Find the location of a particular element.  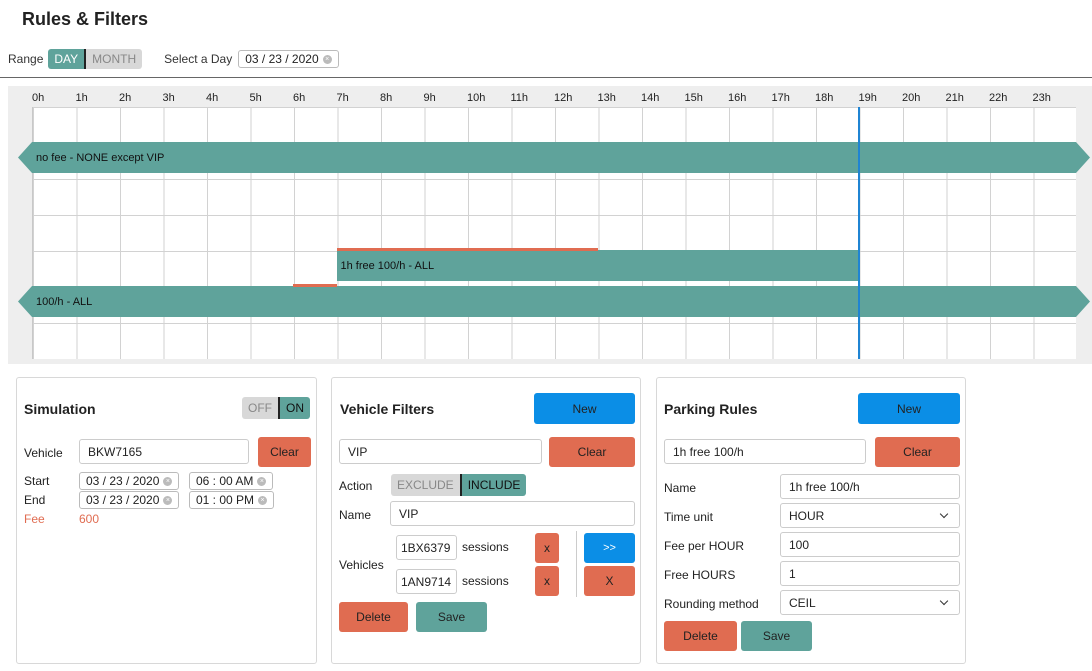

more-vehicles-button: >> is located at coordinates (609, 548).